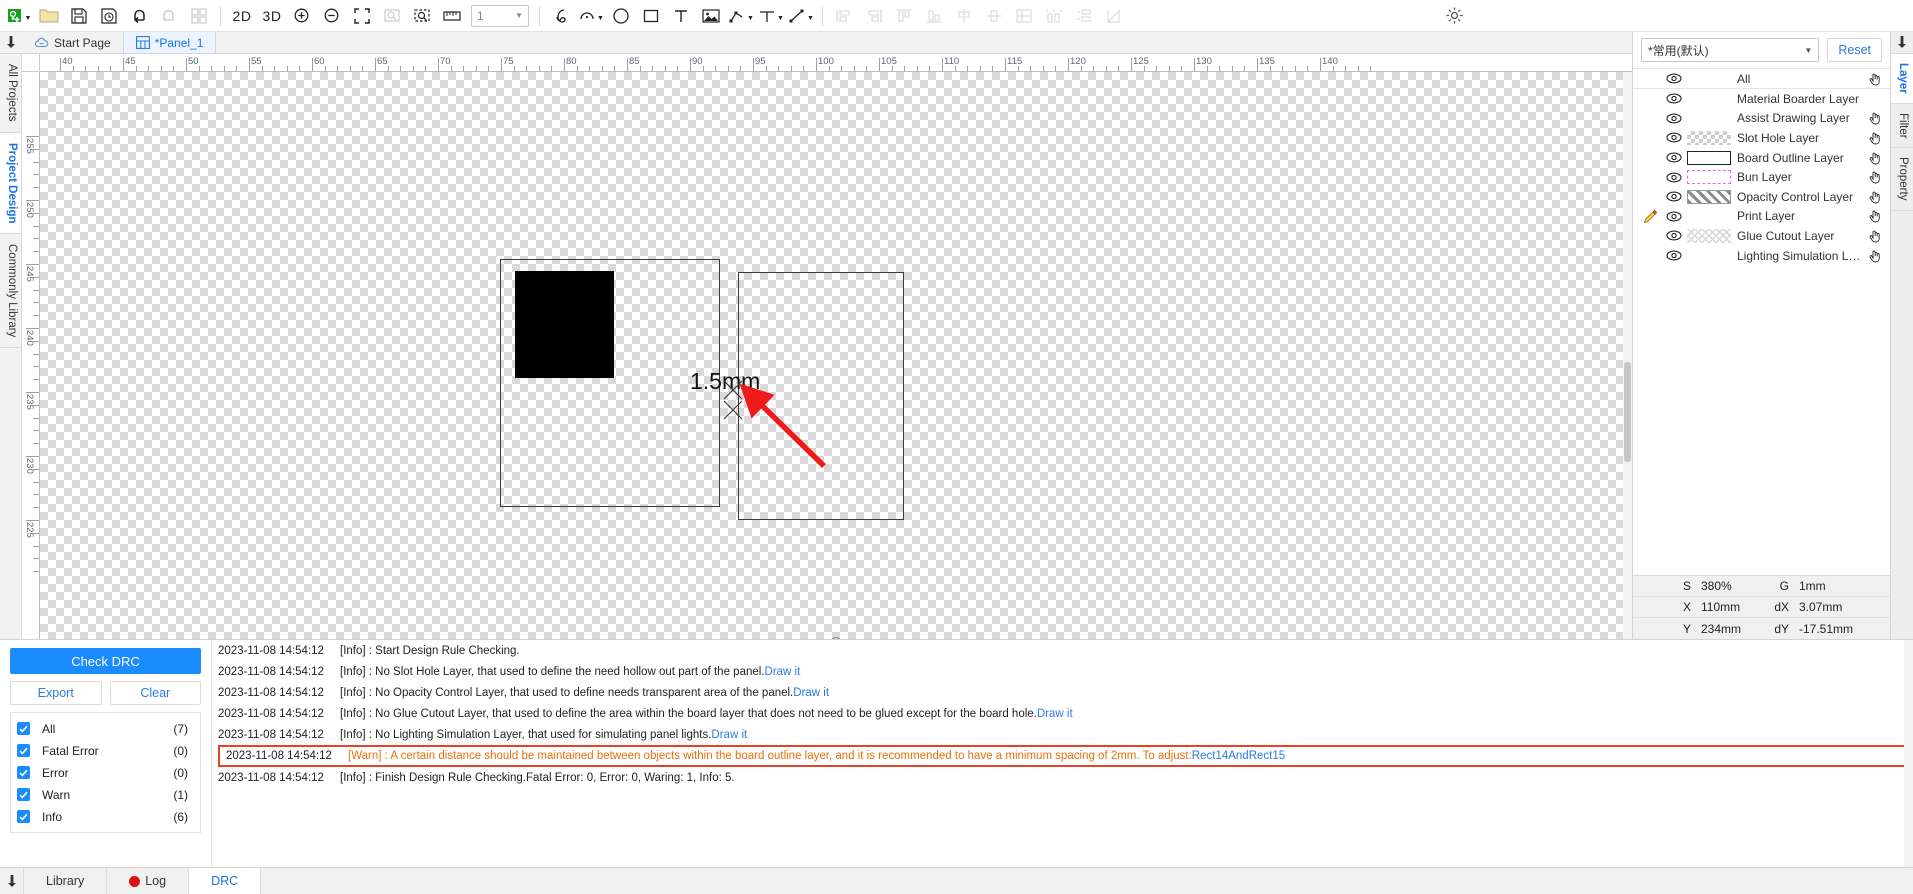 This screenshot has height=894, width=1913. I want to click on right-tab-property: Property, so click(1902, 179).